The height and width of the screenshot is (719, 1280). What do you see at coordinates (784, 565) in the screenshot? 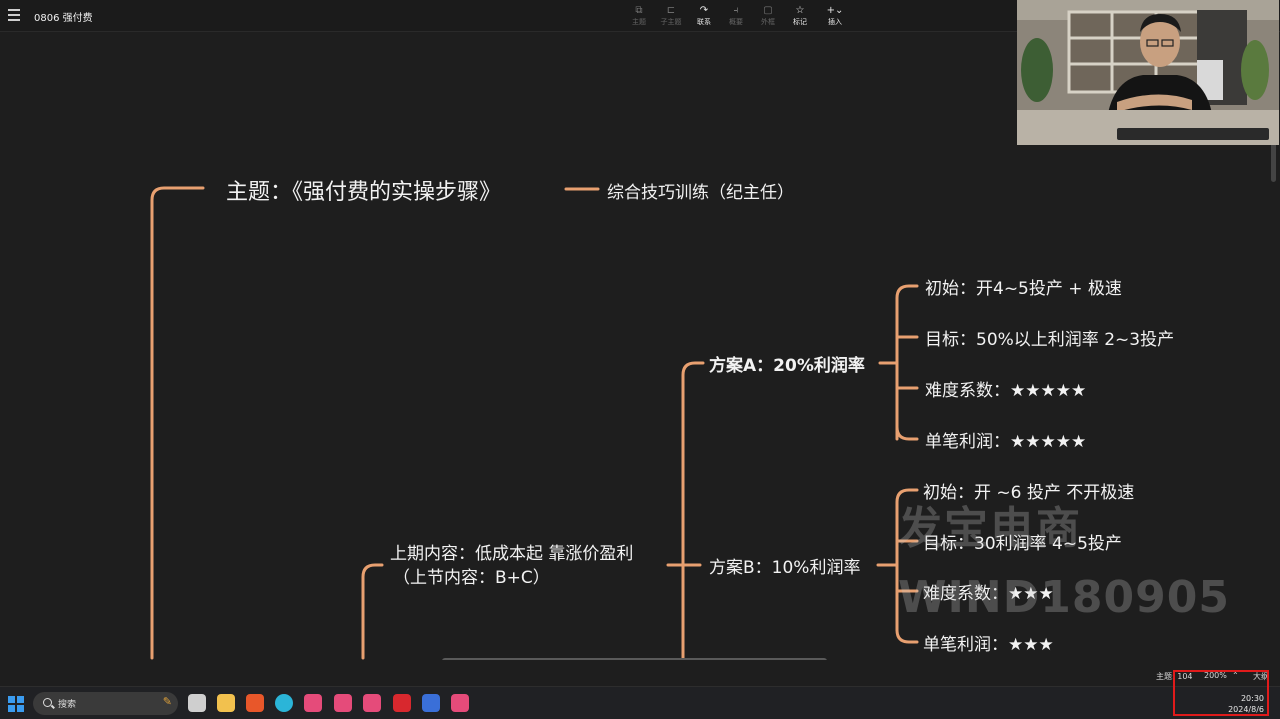
I see `plan-b-topic: 方案B：10%利润率` at bounding box center [784, 565].